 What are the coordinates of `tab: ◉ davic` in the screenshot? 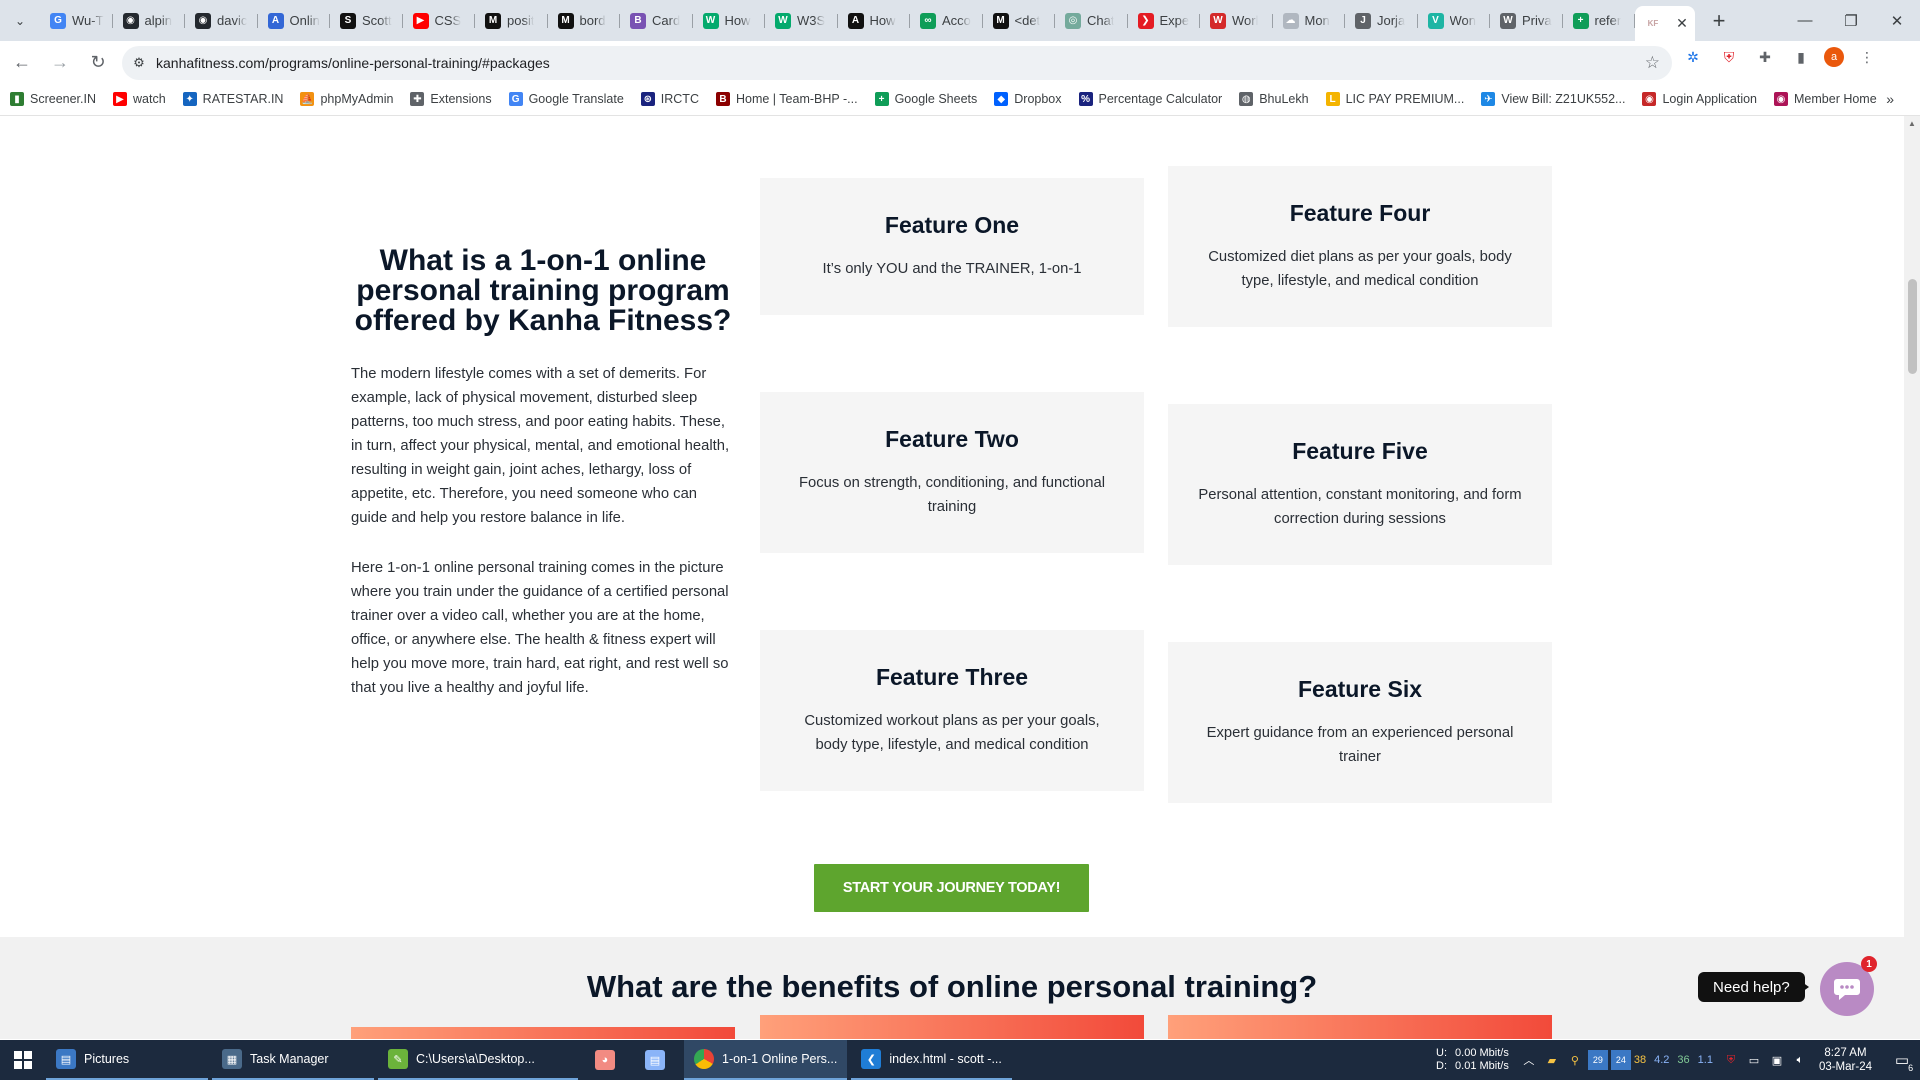 It's located at (221, 21).